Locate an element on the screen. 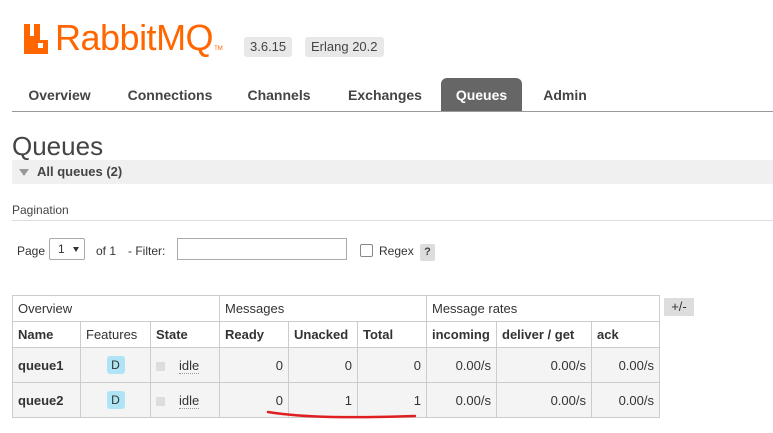  logo-trademark: TM is located at coordinates (218, 49).